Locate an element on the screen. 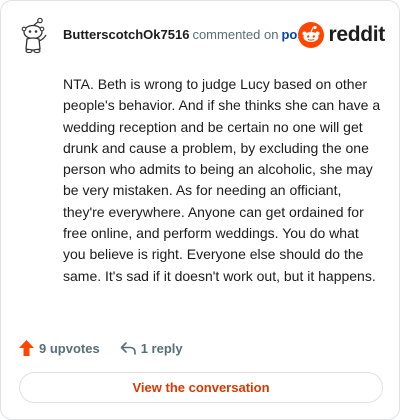  upvote-arrow-icon is located at coordinates (26, 348).